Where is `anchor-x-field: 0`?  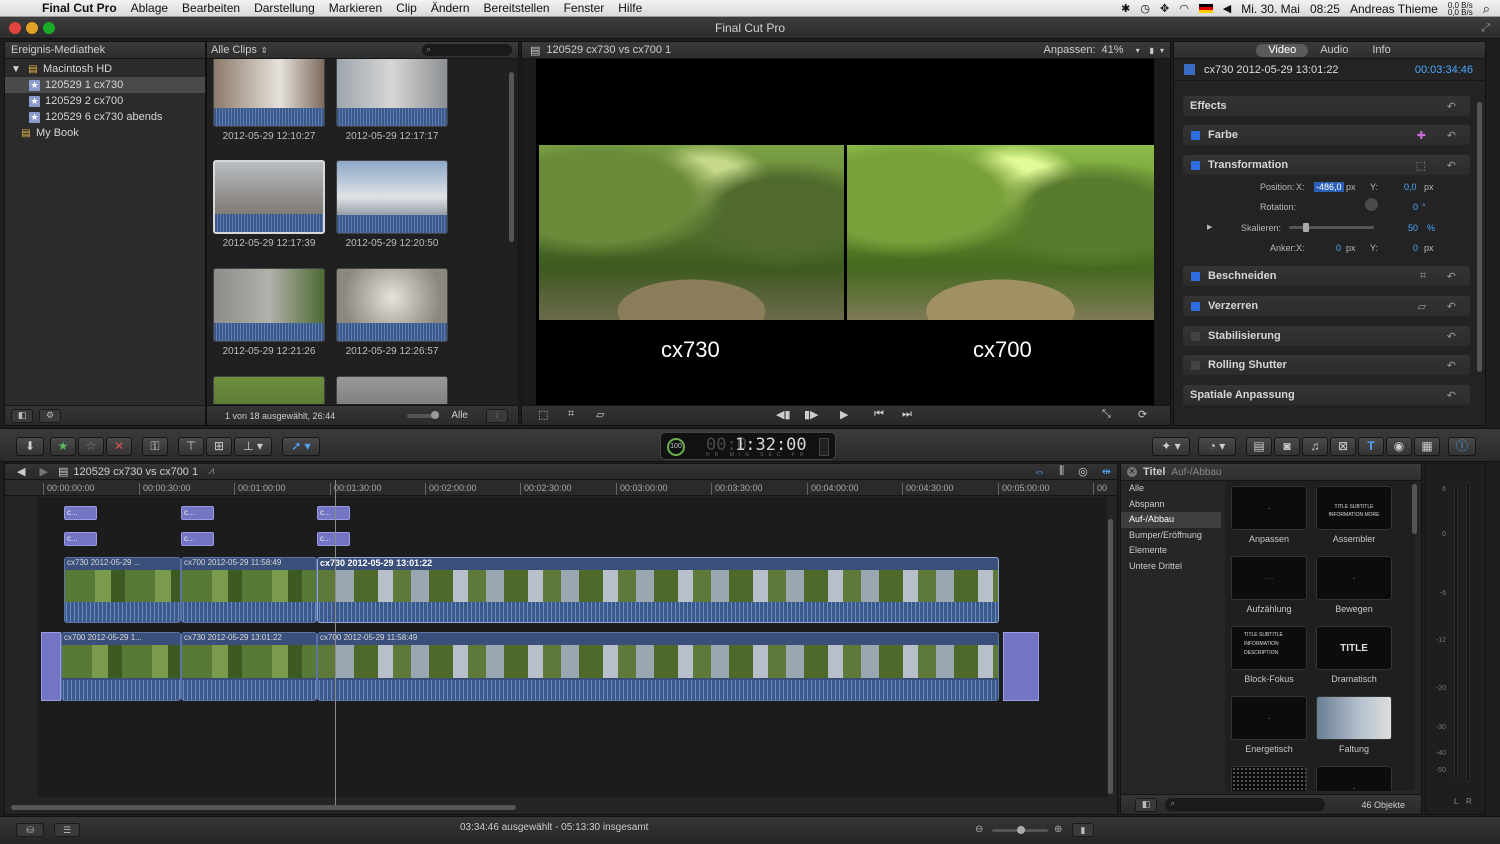 anchor-x-field: 0 is located at coordinates (1338, 248).